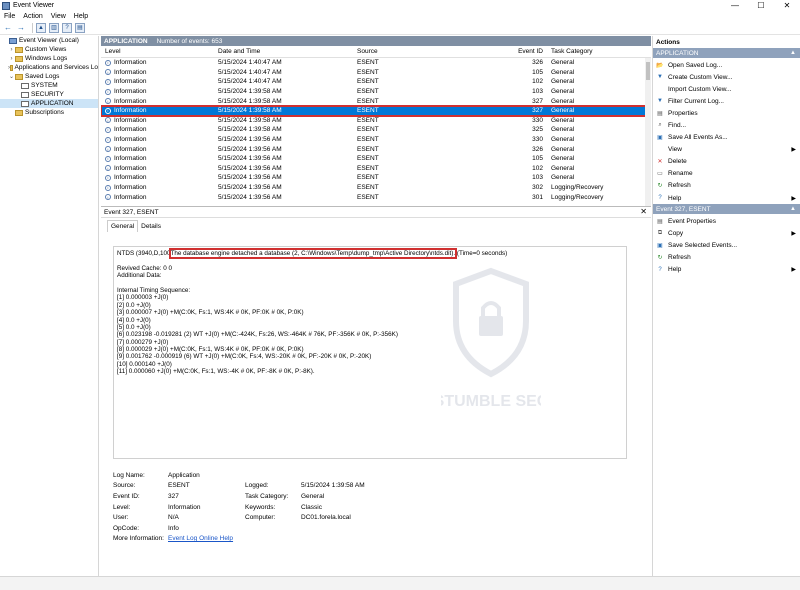 Image resolution: width=800 pixels, height=590 pixels. What do you see at coordinates (80, 27) in the screenshot?
I see `show-action-pane-icon: ▤` at bounding box center [80, 27].